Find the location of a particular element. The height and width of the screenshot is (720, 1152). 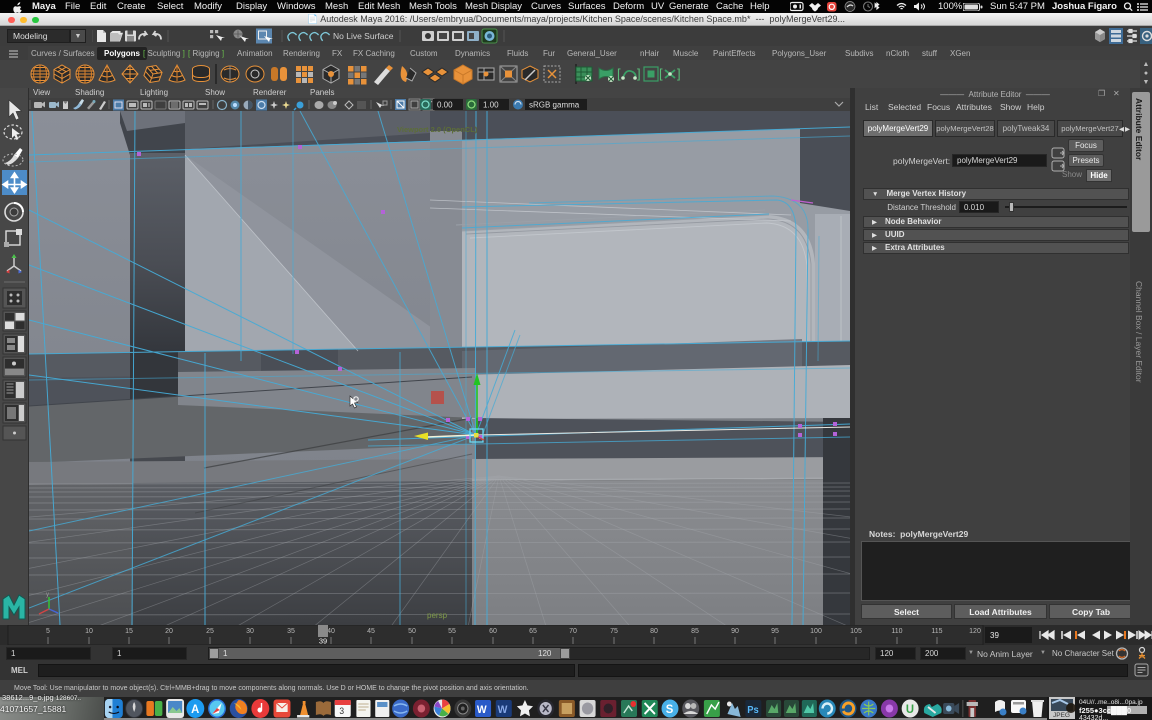

svg-text: JPEG is located at coordinates (1061, 715).